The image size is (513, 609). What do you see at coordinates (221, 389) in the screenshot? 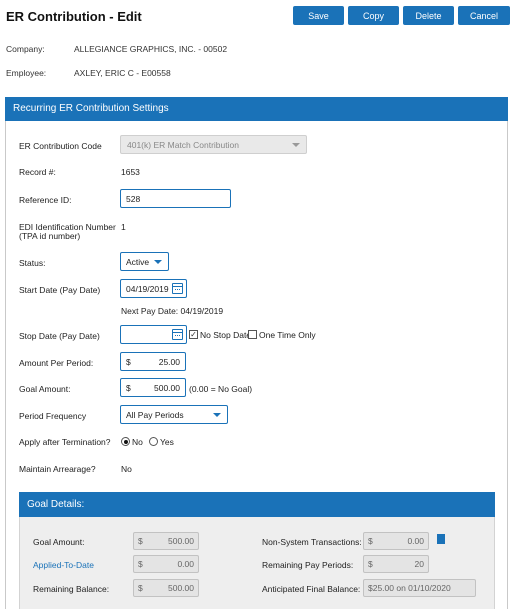
I see `goal-amount-note: (0.00 = No Goal)` at bounding box center [221, 389].